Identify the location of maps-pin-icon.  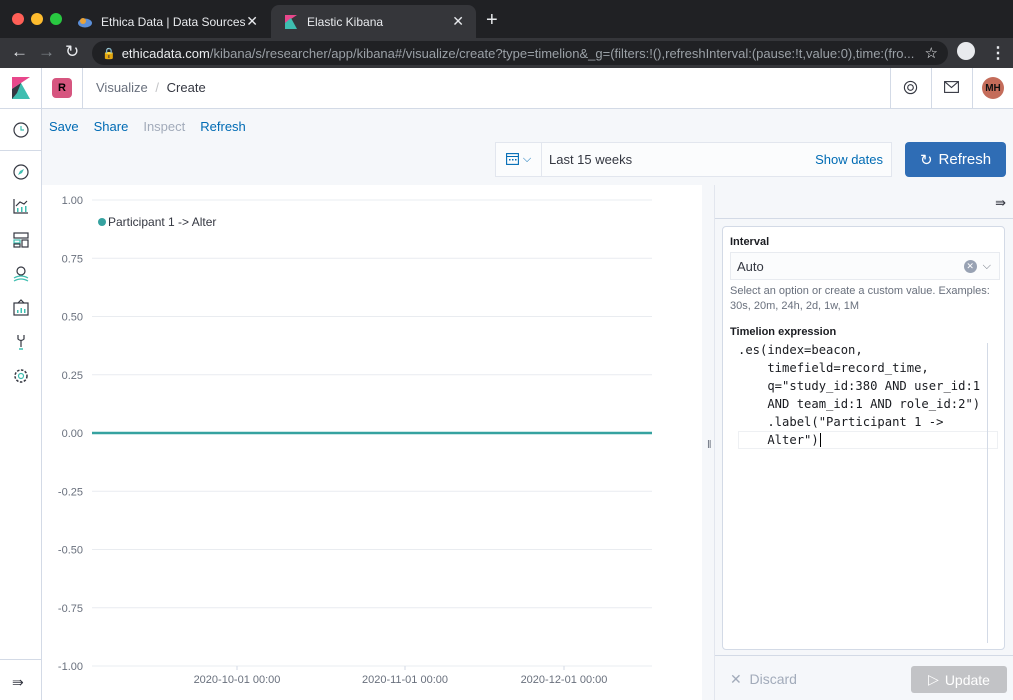
(21, 274).